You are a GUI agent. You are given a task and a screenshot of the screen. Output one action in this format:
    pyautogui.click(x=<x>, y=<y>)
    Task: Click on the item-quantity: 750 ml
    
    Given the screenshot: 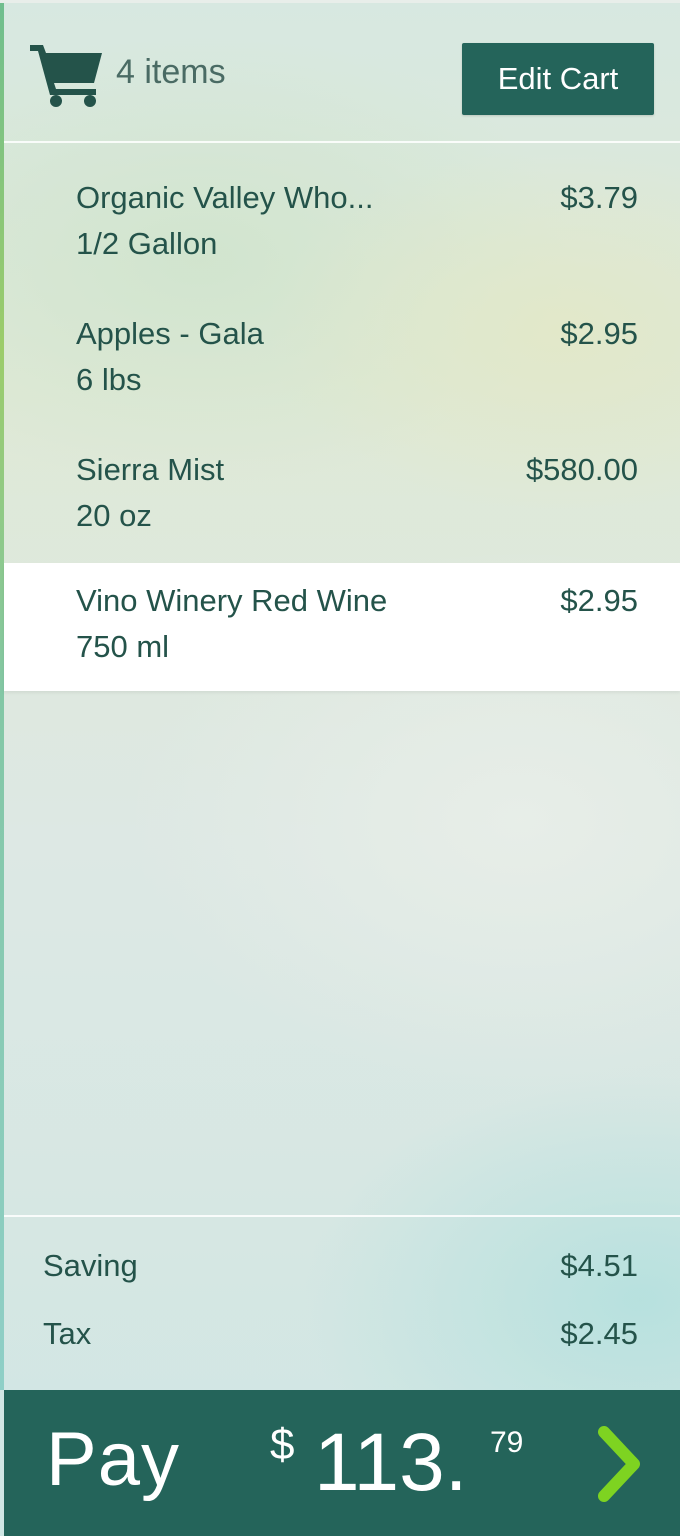 What is the action you would take?
    pyautogui.click(x=123, y=646)
    